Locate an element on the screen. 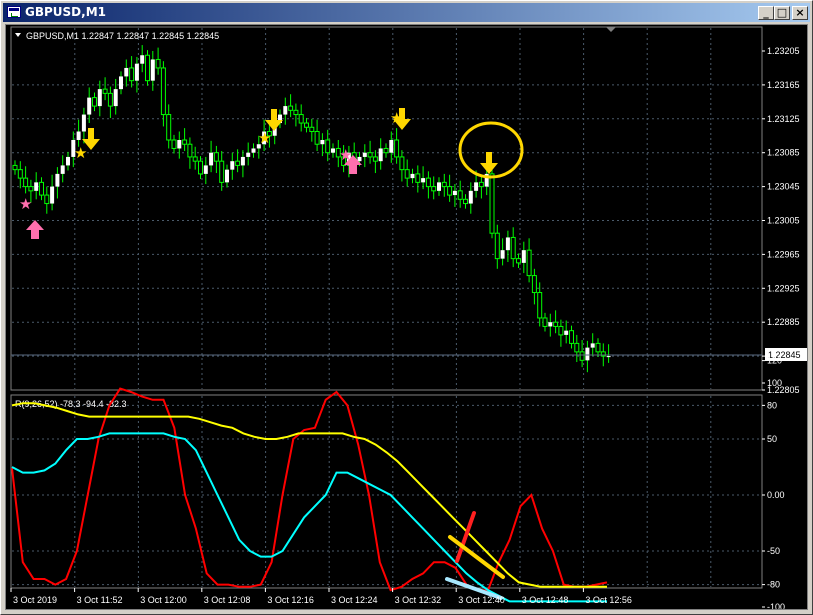 This screenshot has width=813, height=615. chart-shift-icon is located at coordinates (611, 29).